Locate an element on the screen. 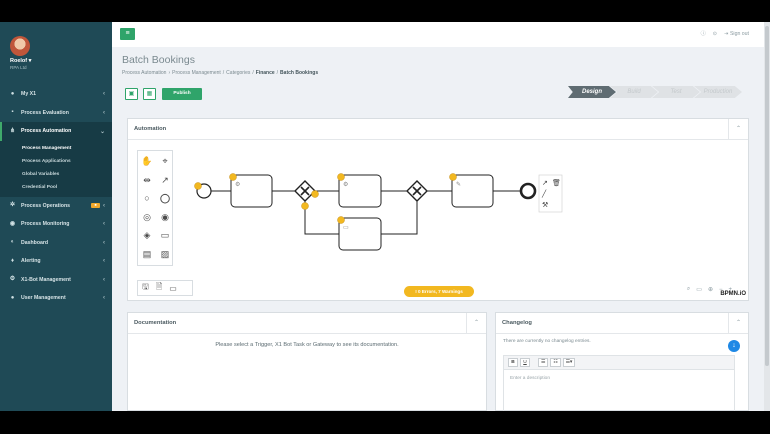 This screenshot has height=434, width=770. description-input: Enter a description is located at coordinates (619, 378).